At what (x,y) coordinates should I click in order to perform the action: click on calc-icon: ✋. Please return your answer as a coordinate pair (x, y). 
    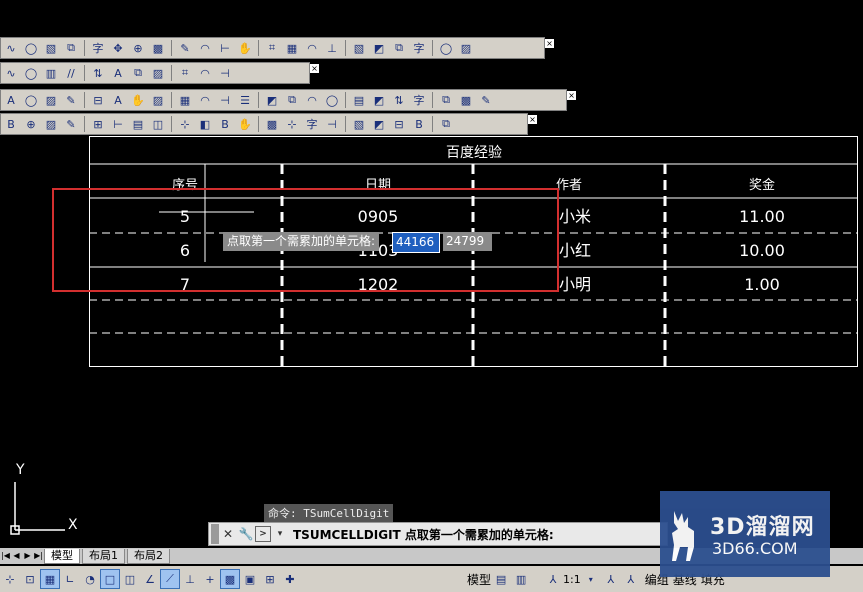
    Looking at the image, I should click on (245, 124).